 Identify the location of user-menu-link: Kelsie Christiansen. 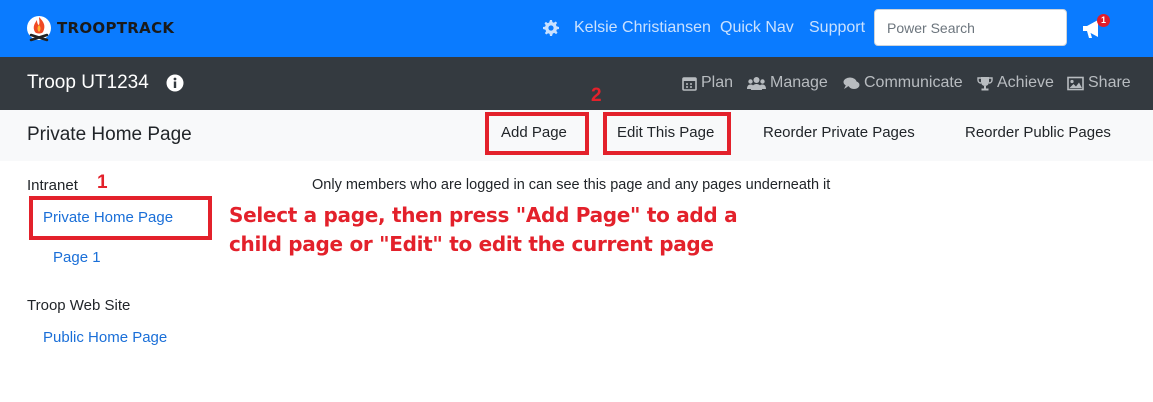
(642, 28).